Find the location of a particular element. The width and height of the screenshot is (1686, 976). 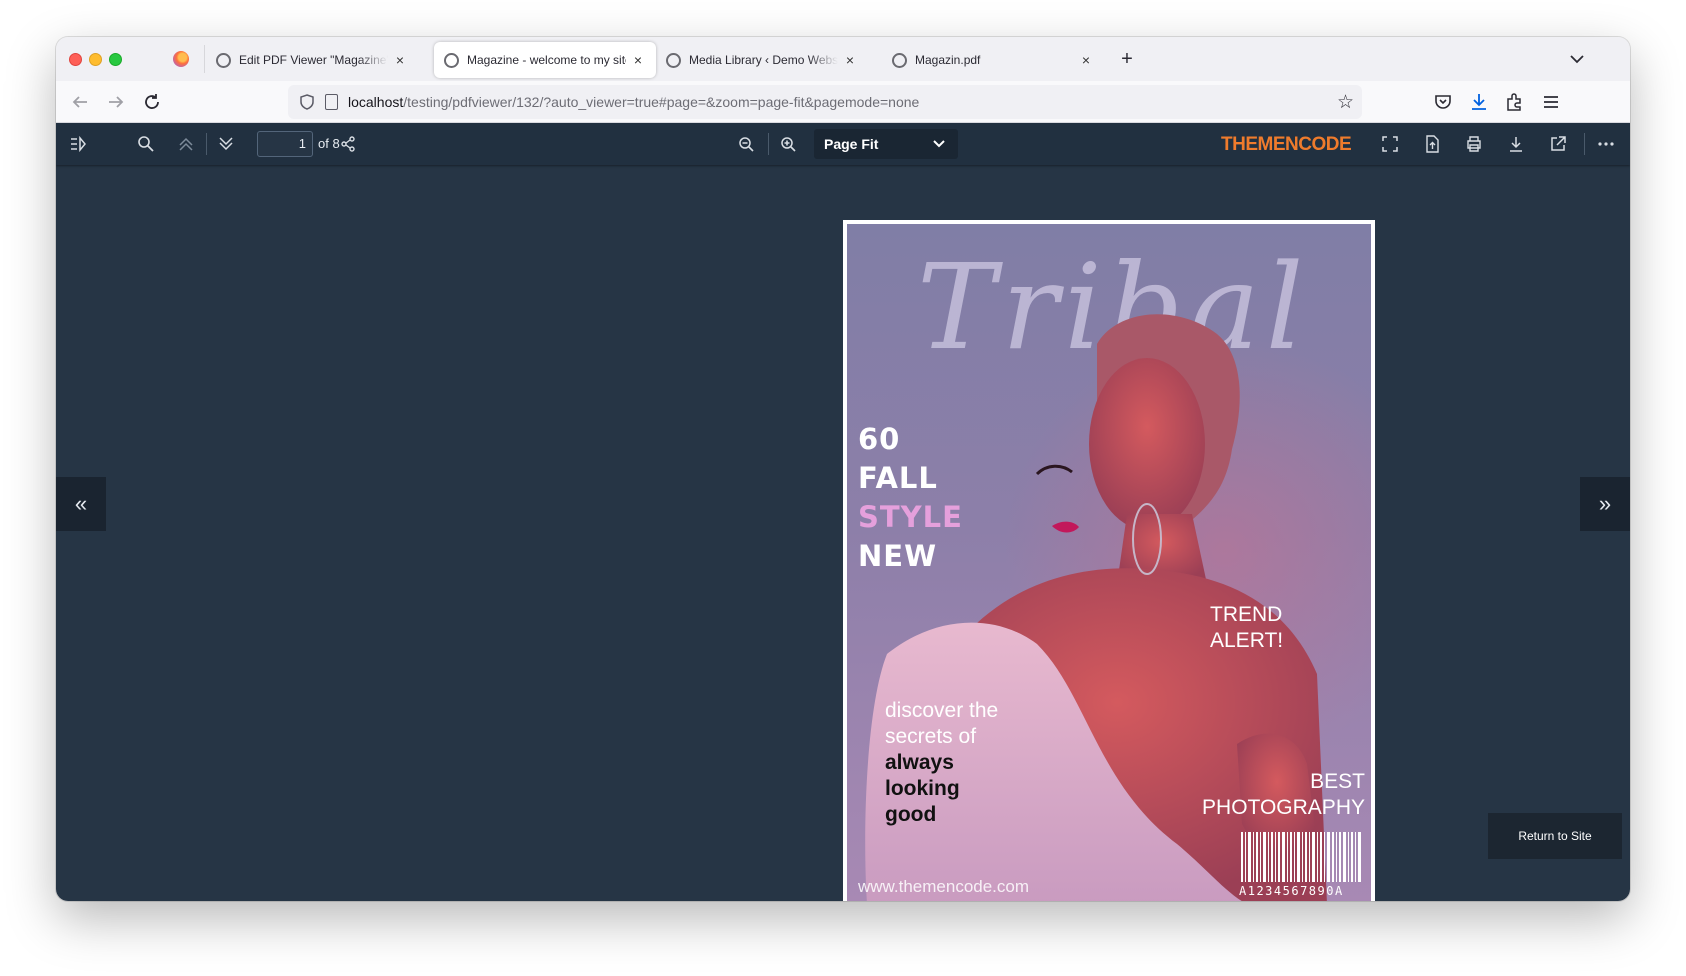

themencode-logo: THEMENCODE is located at coordinates (1286, 144).